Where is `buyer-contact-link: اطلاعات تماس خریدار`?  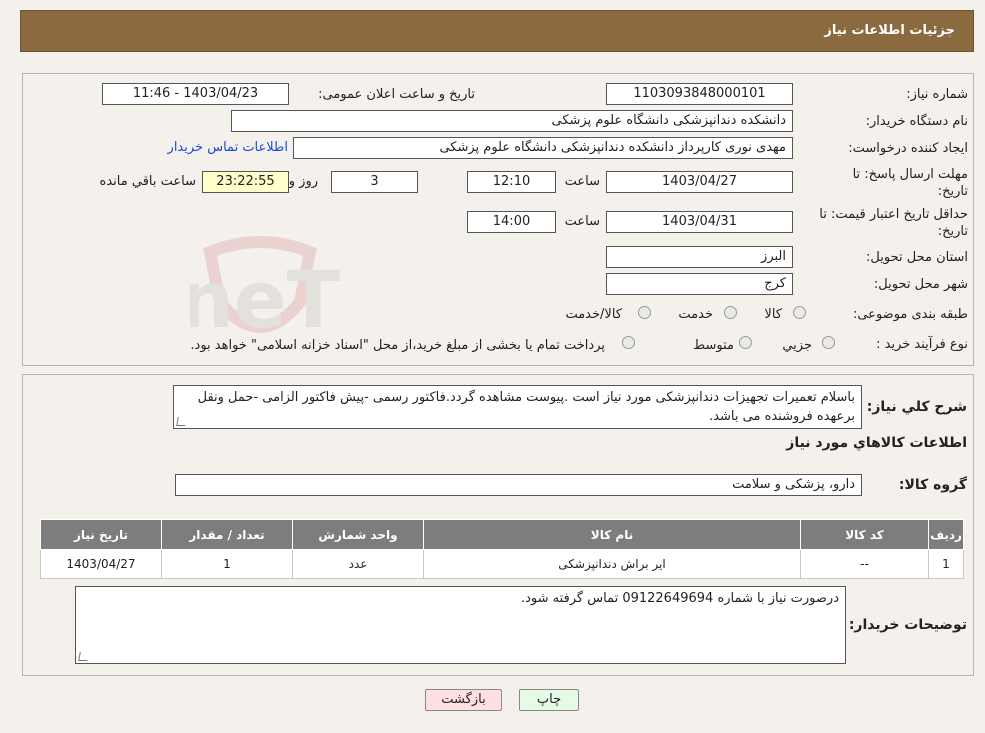
buyer-contact-link: اطلاعات تماس خریدار is located at coordinates (228, 147).